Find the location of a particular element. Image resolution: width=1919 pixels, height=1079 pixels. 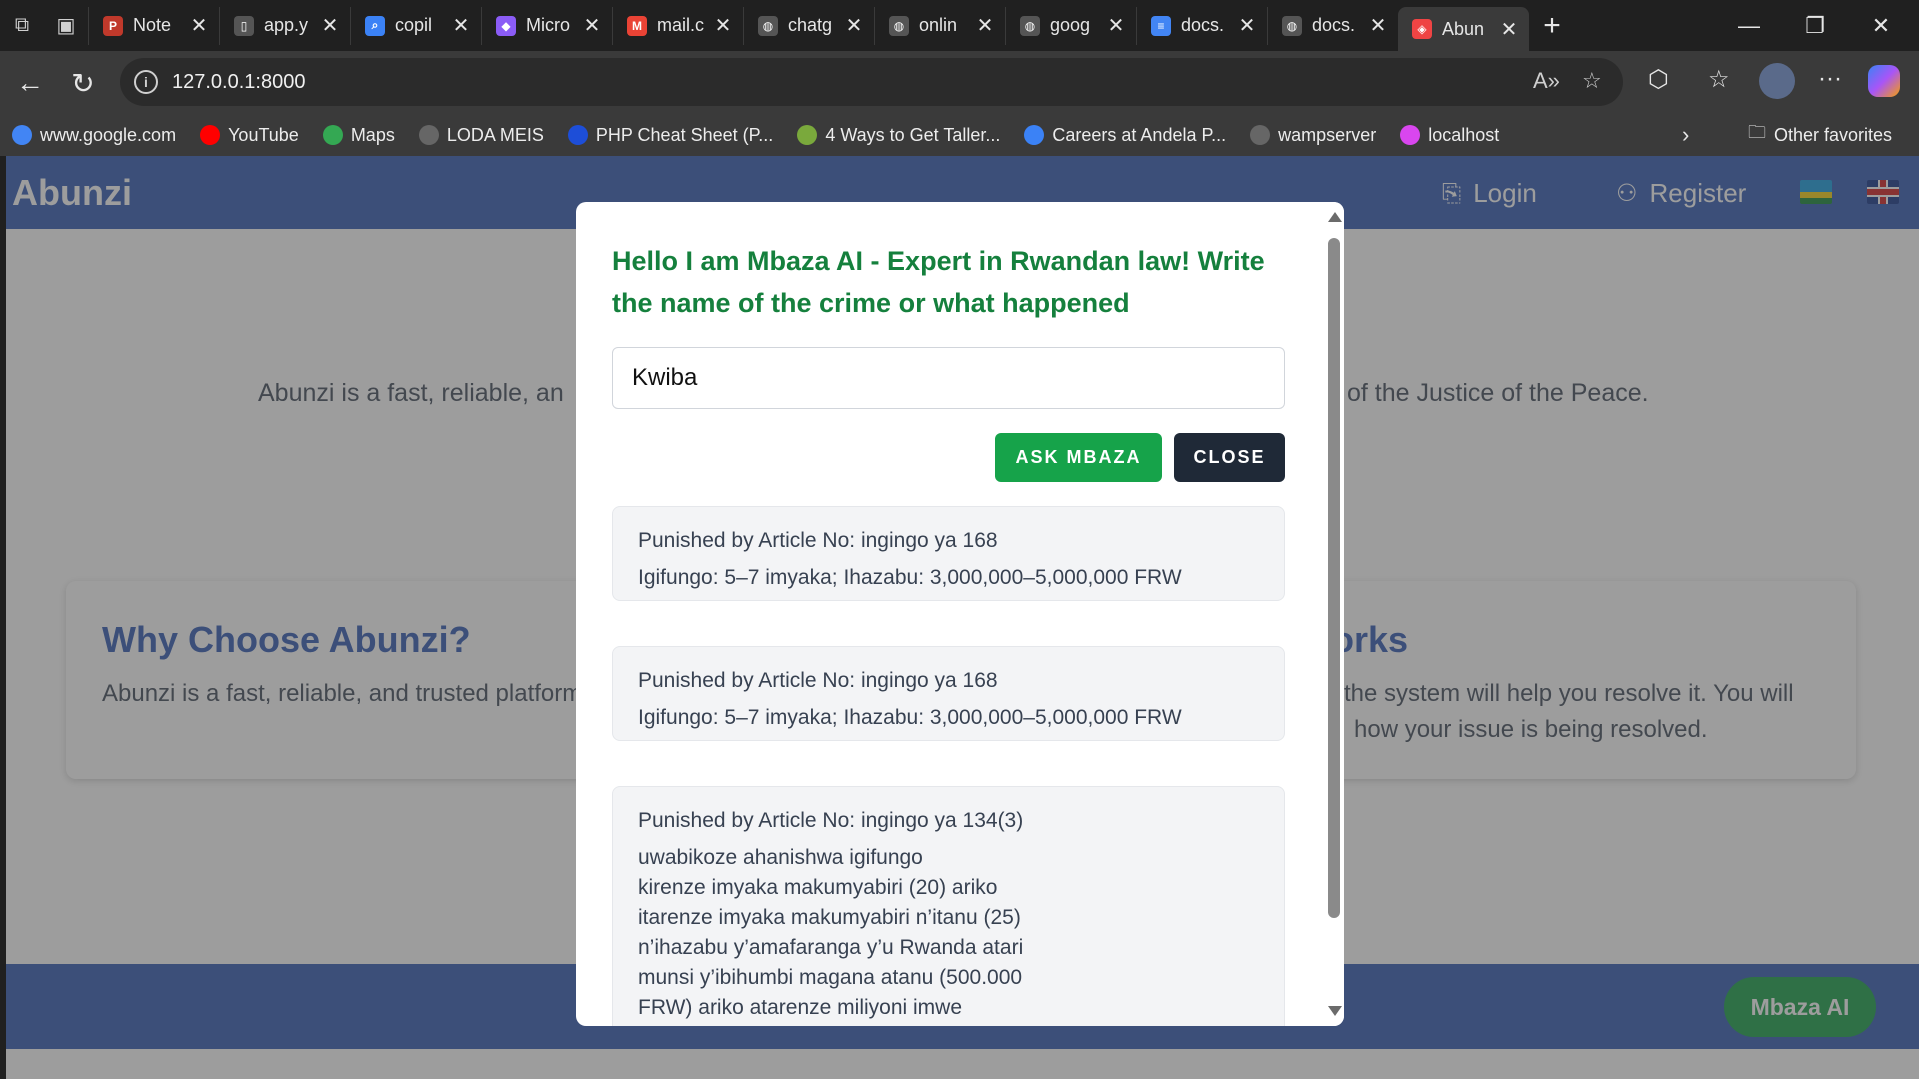

browser-tab: ▯ app.y ✕ is located at coordinates (284, 25).